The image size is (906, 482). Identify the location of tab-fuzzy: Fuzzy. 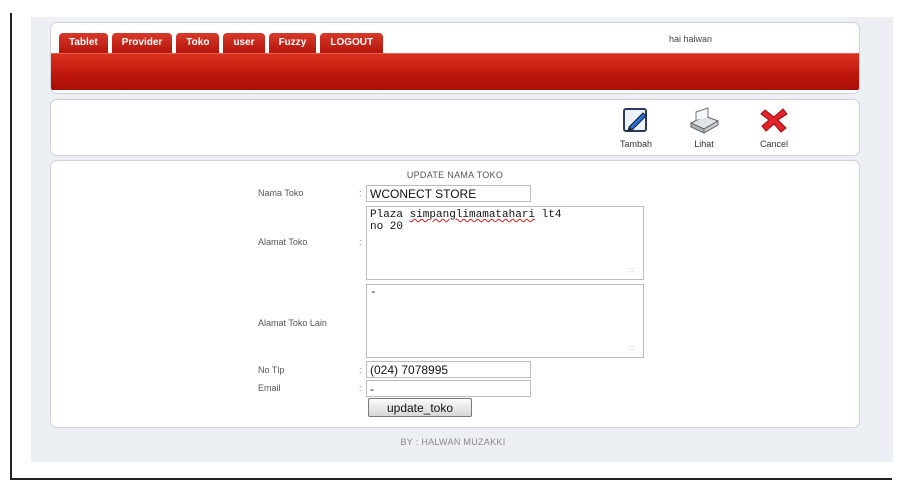
(292, 43).